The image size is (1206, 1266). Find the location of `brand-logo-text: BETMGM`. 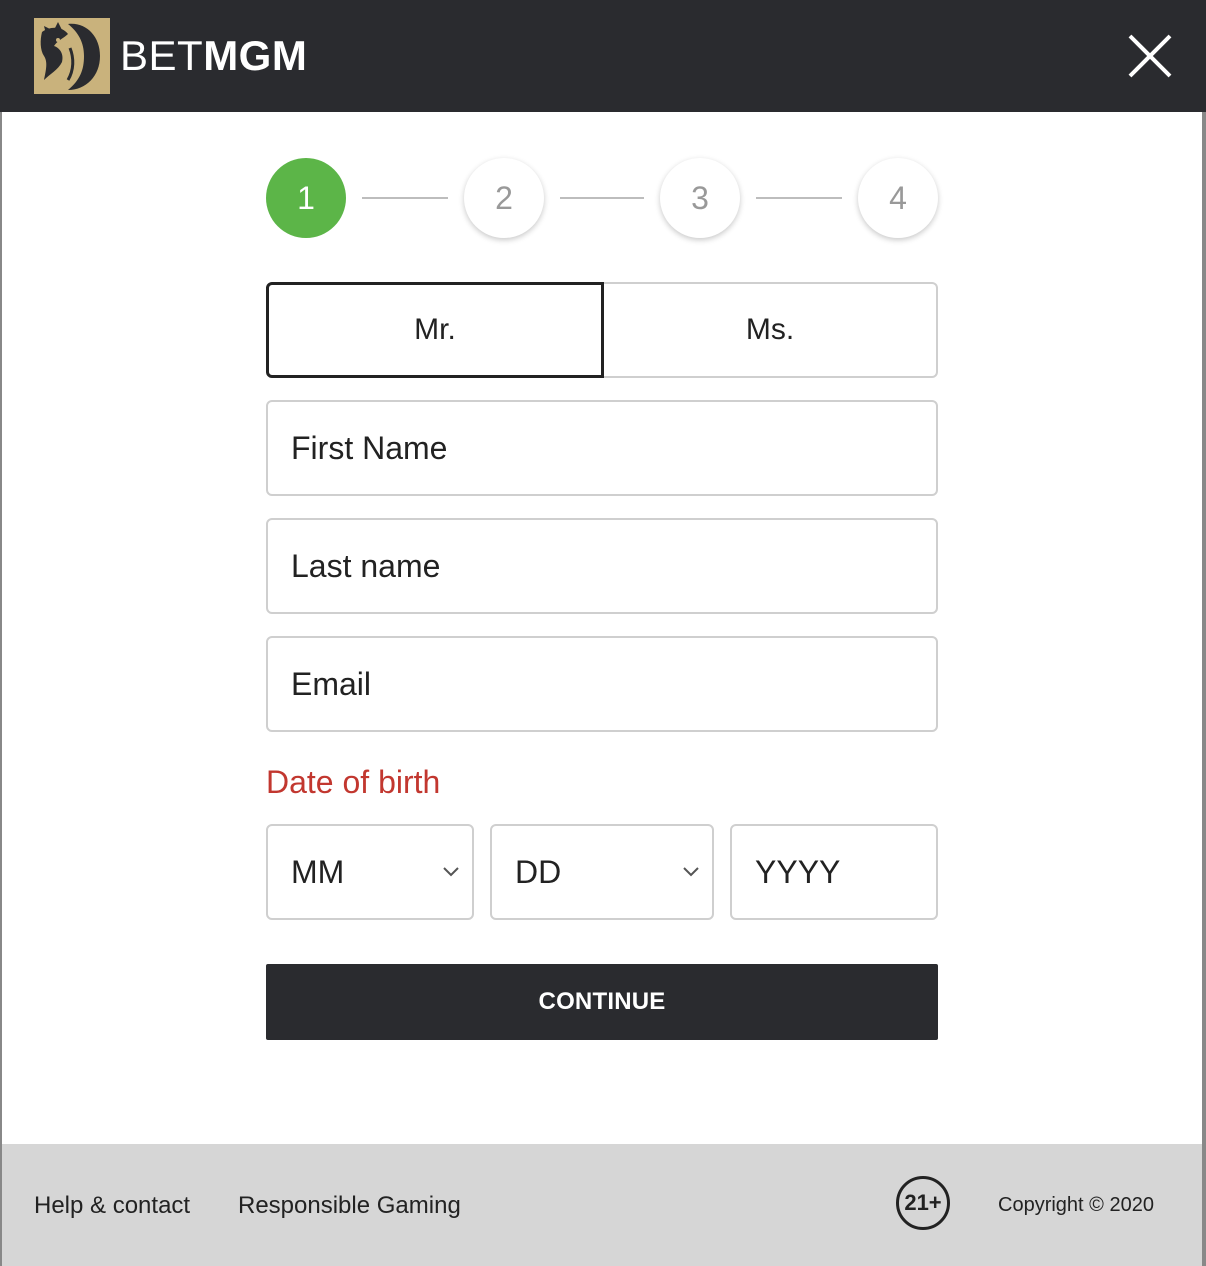

brand-logo-text: BETMGM is located at coordinates (213, 56).